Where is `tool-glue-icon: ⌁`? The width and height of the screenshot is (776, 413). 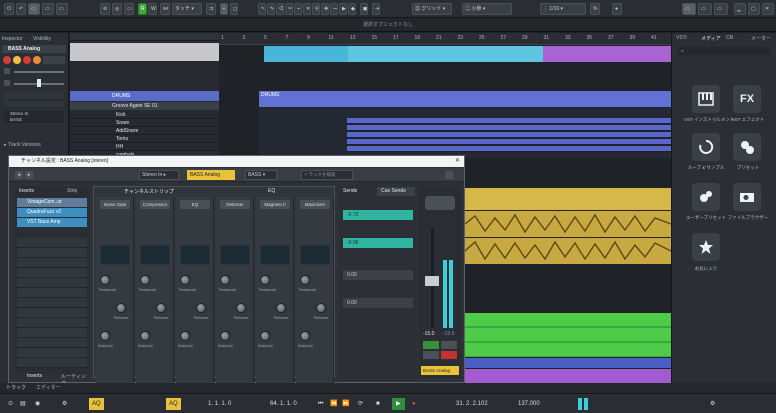 tool-glue-icon: ⌁ is located at coordinates (298, 9).